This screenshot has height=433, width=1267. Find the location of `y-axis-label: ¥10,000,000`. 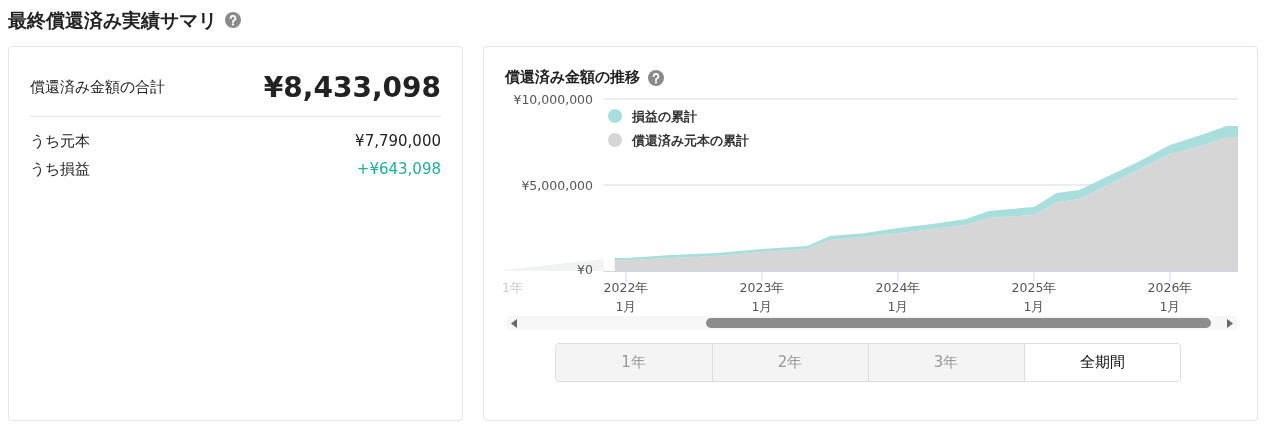

y-axis-label: ¥10,000,000 is located at coordinates (553, 99).